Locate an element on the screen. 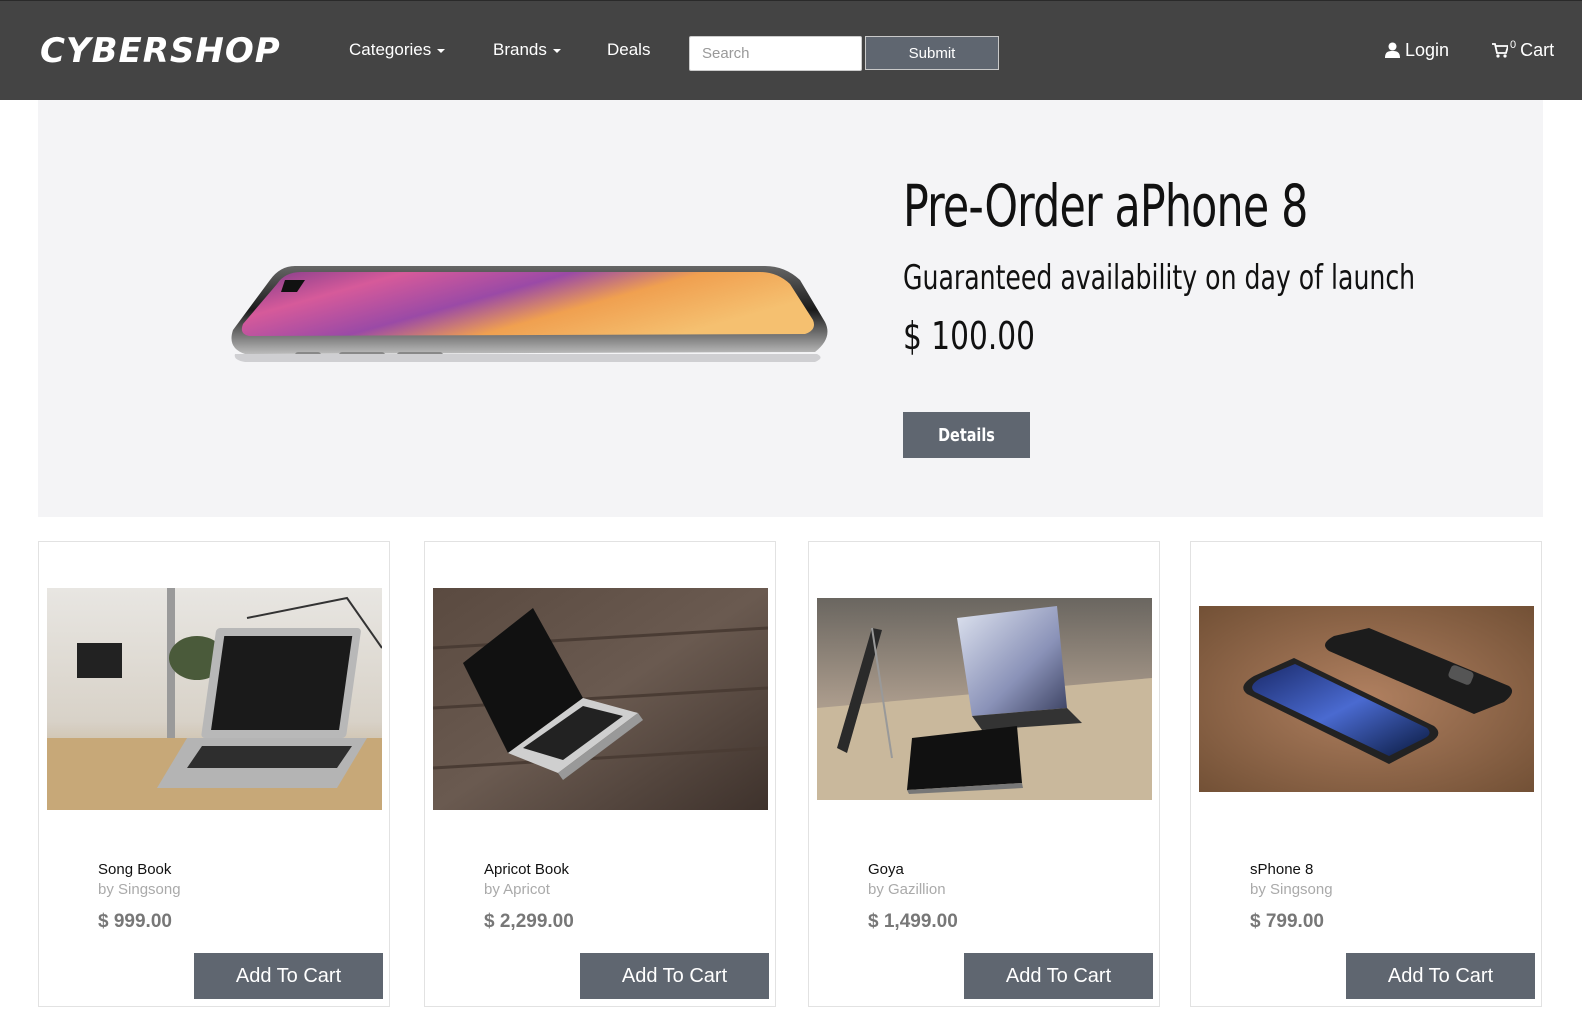  product-brand: by Gazillion is located at coordinates (907, 889).